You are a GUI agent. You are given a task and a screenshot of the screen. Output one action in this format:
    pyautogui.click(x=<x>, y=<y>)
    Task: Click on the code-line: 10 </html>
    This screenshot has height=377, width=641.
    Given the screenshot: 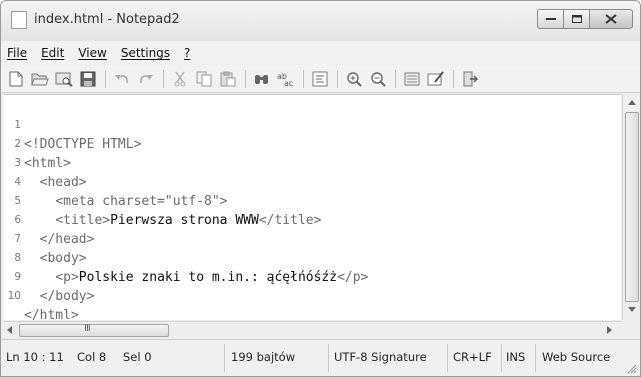 What is the action you would take?
    pyautogui.click(x=312, y=295)
    